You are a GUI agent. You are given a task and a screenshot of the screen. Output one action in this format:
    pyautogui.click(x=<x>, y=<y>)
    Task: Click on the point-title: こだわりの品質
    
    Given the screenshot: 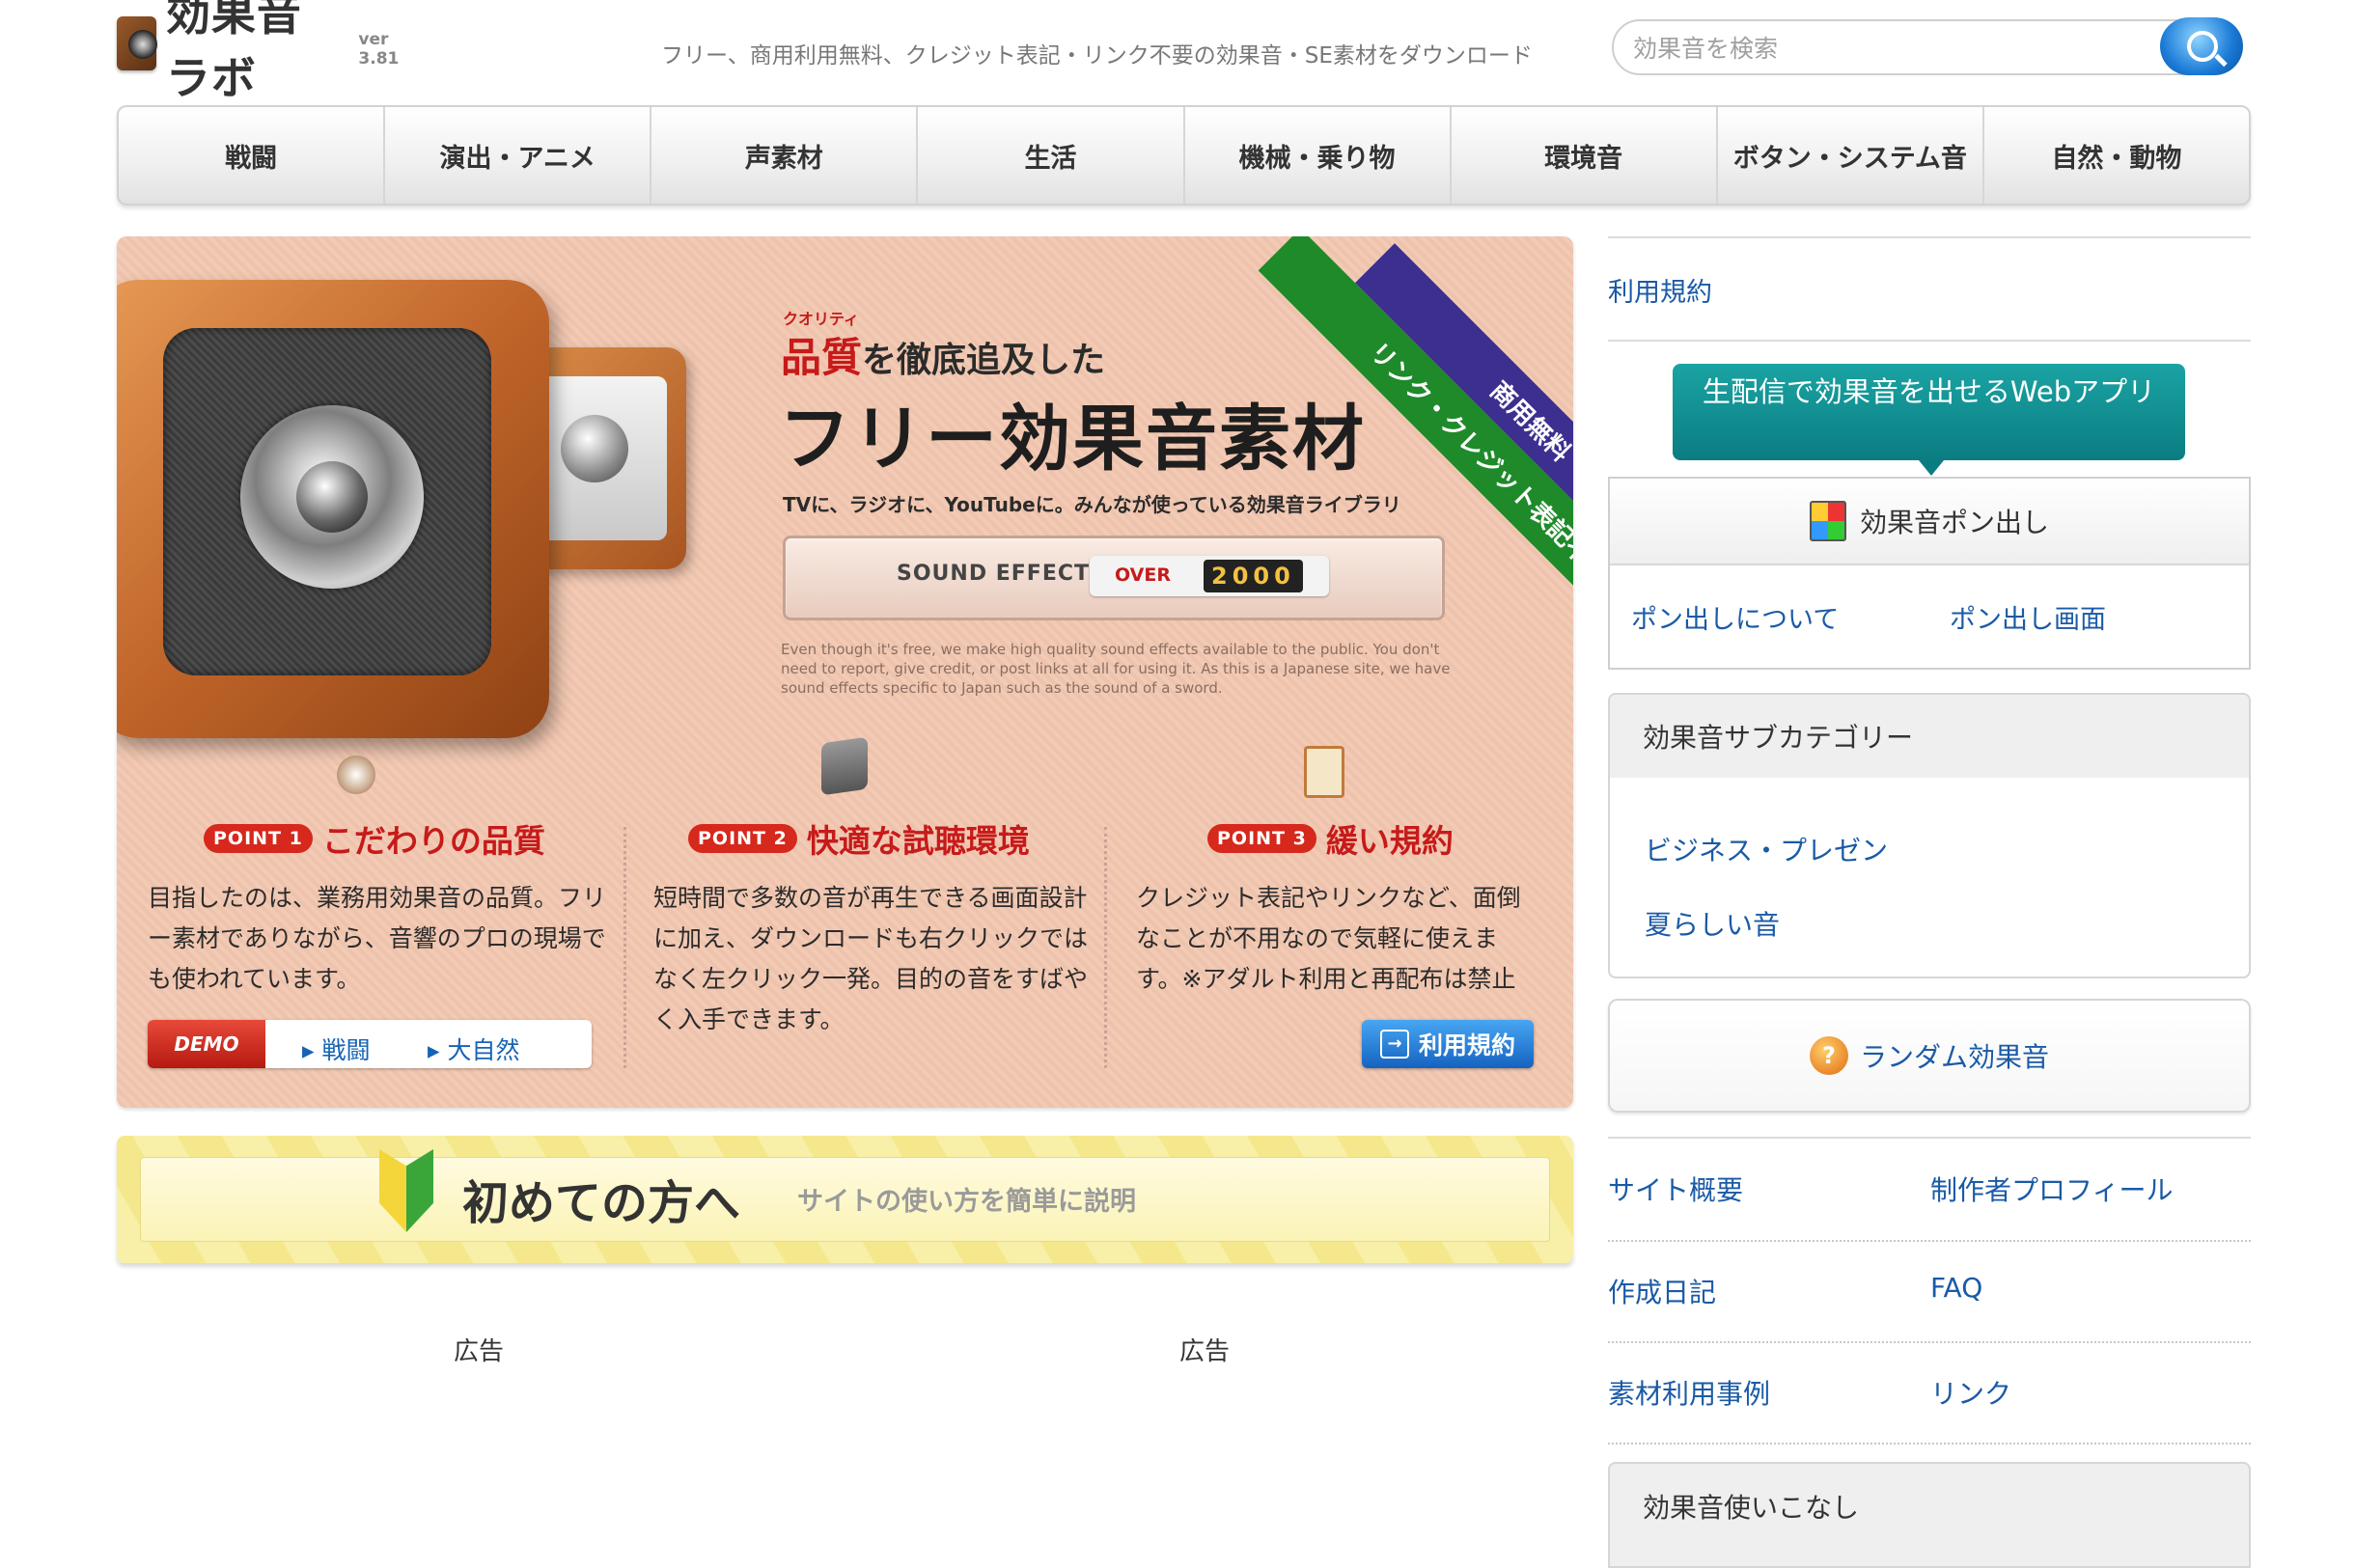 What is the action you would take?
    pyautogui.click(x=433, y=841)
    